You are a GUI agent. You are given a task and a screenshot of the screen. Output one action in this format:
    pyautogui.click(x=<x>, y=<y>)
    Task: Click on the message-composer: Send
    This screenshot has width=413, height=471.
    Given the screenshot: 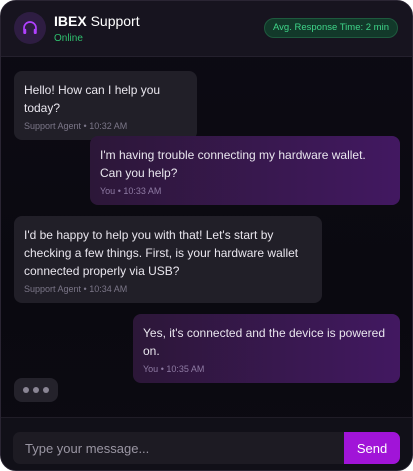 What is the action you would take?
    pyautogui.click(x=206, y=443)
    